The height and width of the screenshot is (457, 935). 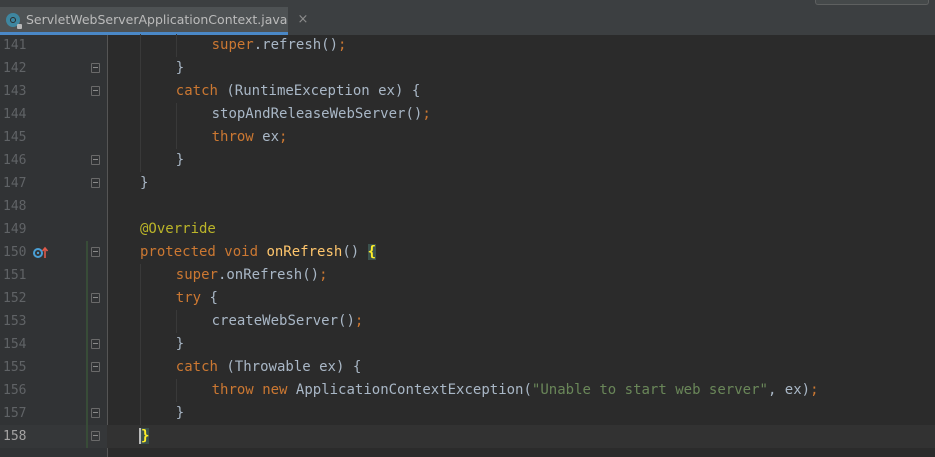 I want to click on window-top-strip, so click(x=467, y=3).